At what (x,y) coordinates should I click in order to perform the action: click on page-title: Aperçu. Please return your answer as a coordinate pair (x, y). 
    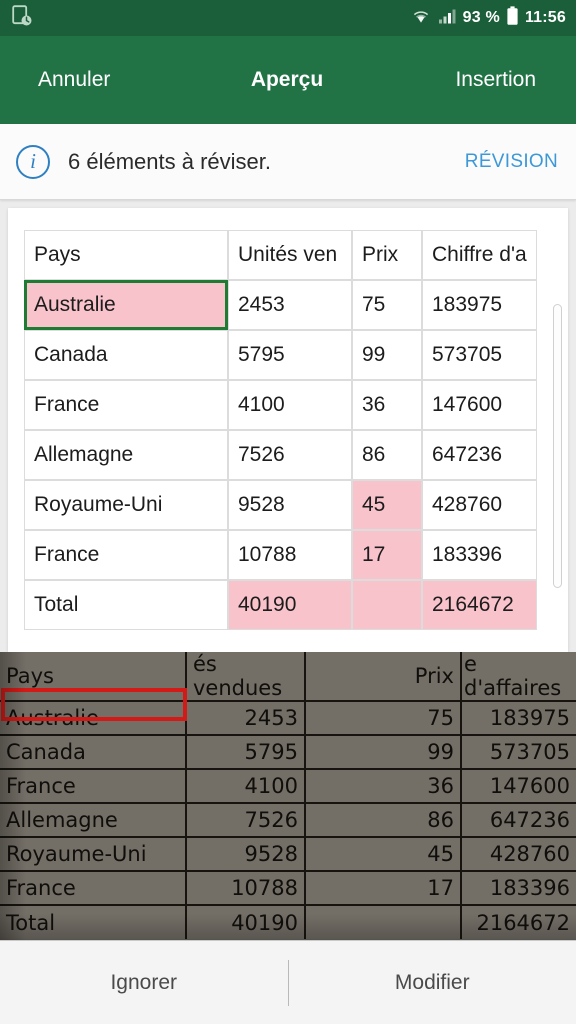
    Looking at the image, I should click on (287, 80).